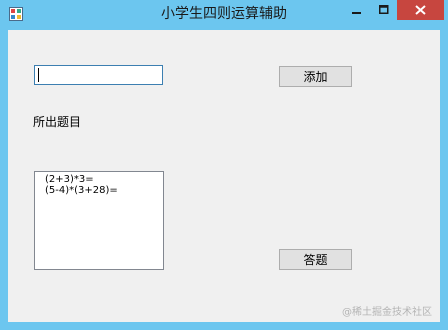 The height and width of the screenshot is (330, 448). I want to click on close-icon, so click(420, 10).